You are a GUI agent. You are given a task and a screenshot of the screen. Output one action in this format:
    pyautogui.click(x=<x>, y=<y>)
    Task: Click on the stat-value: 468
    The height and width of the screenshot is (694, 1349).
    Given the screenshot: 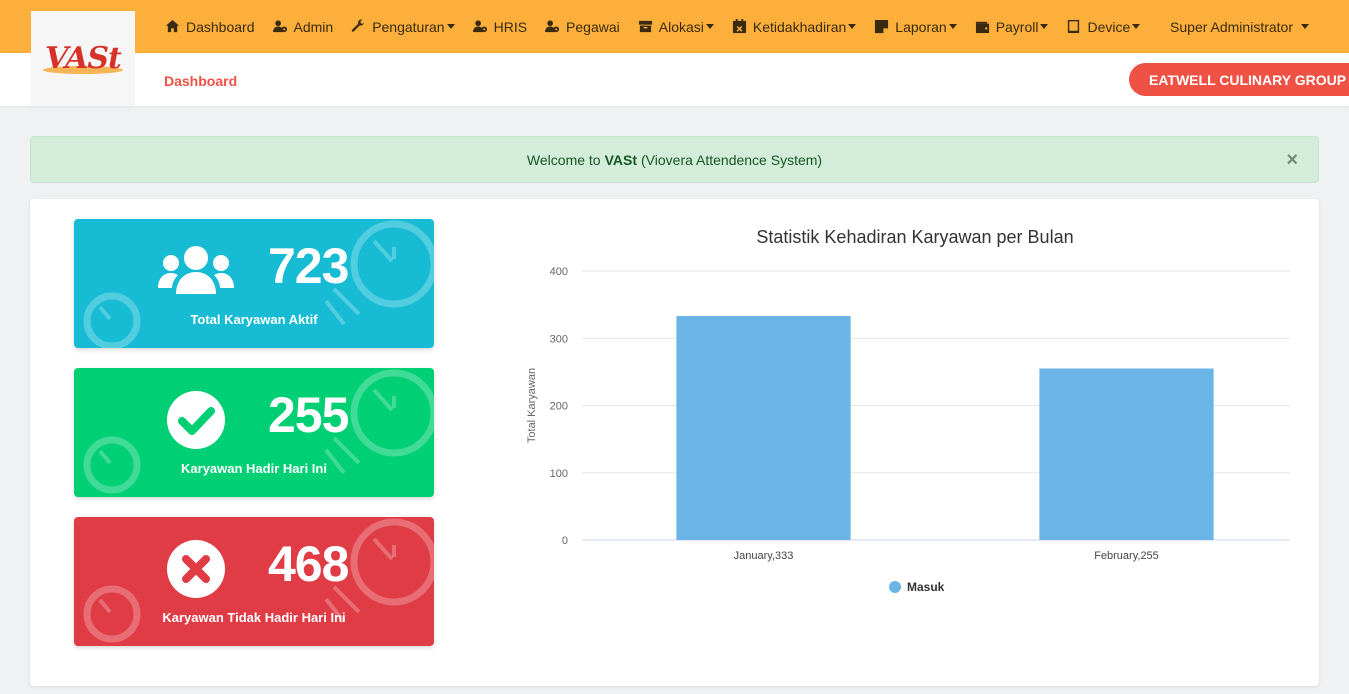 What is the action you would take?
    pyautogui.click(x=308, y=564)
    